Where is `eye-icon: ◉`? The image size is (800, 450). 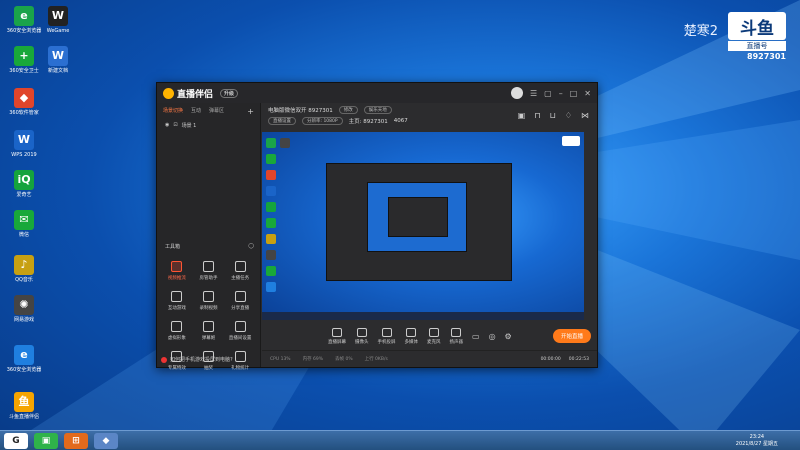
eye-icon: ◉ is located at coordinates (167, 125).